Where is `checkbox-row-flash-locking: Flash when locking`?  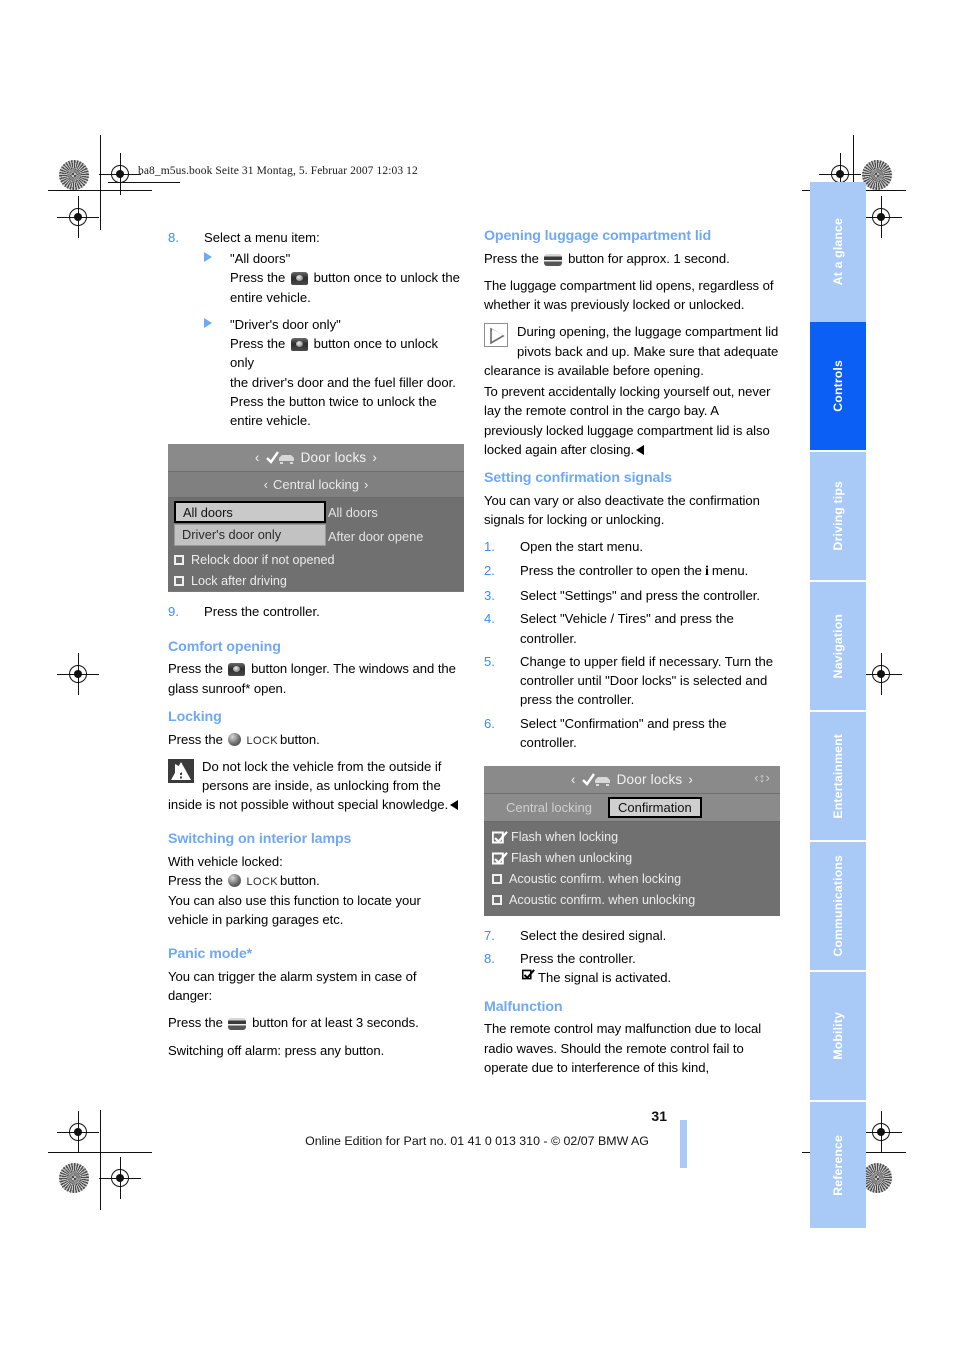
checkbox-row-flash-locking: Flash when locking is located at coordinates (632, 836).